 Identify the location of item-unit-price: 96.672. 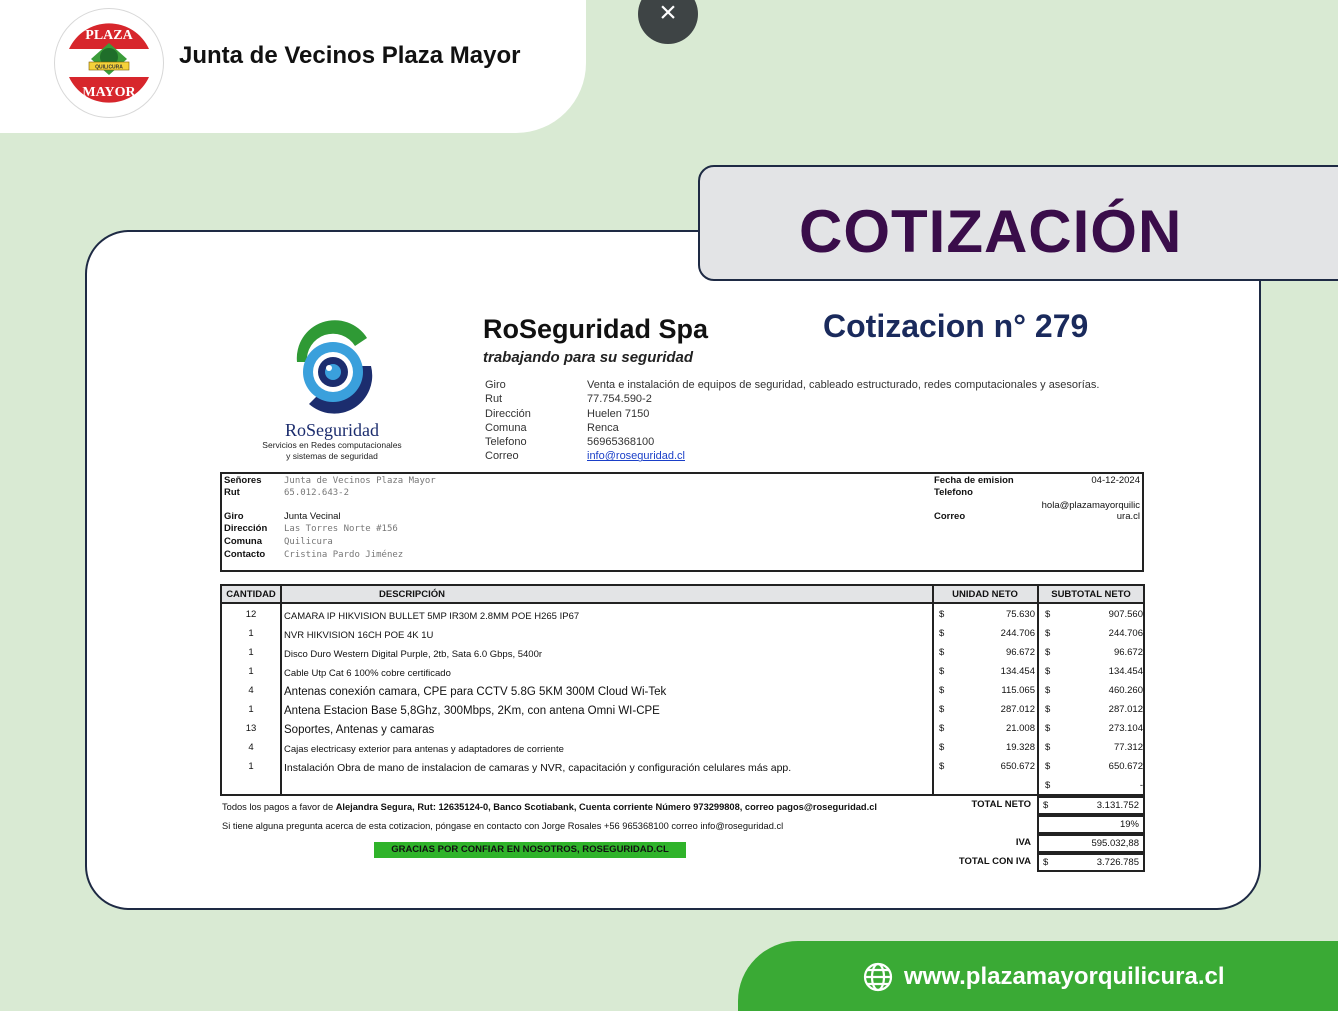
(1020, 652).